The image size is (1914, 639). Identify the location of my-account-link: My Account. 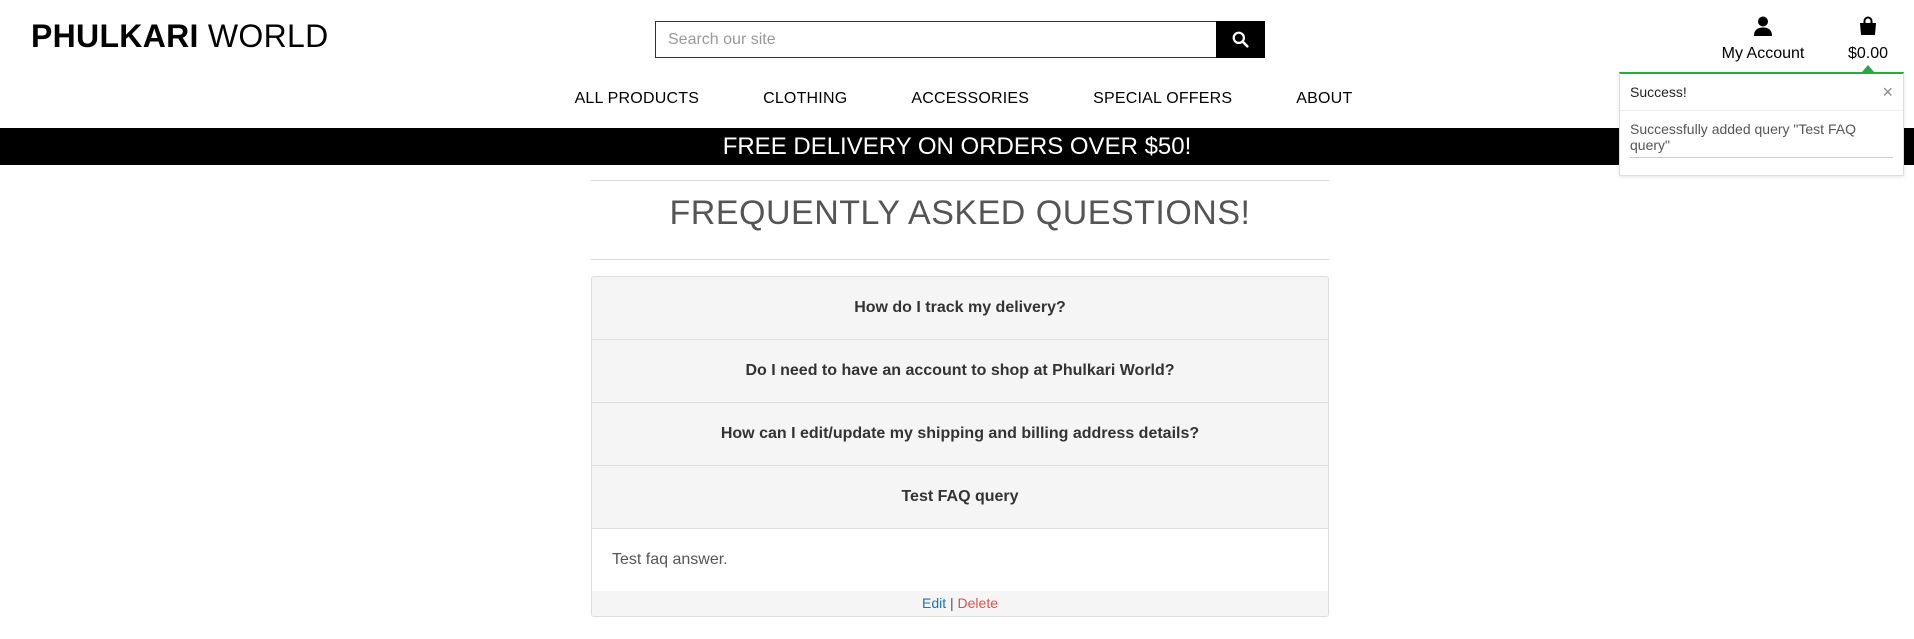
(1763, 39).